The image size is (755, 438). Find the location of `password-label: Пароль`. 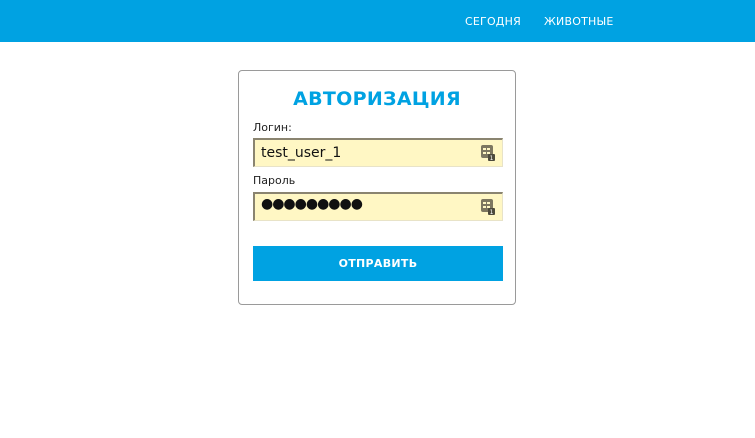

password-label: Пароль is located at coordinates (274, 180).